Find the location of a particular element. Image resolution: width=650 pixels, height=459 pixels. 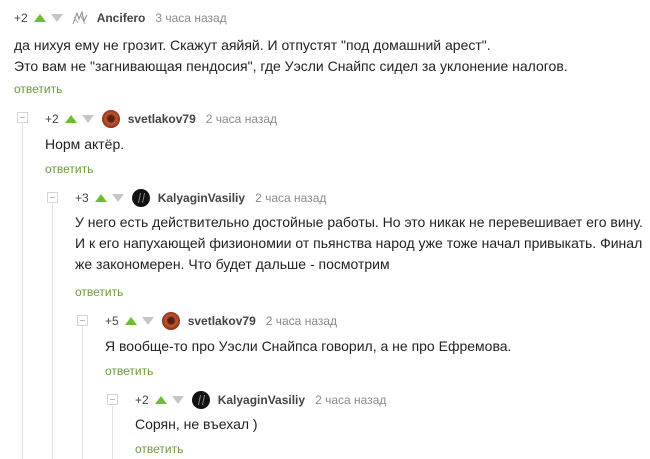

comment-text: Сорян, не въехал ) is located at coordinates (196, 424).